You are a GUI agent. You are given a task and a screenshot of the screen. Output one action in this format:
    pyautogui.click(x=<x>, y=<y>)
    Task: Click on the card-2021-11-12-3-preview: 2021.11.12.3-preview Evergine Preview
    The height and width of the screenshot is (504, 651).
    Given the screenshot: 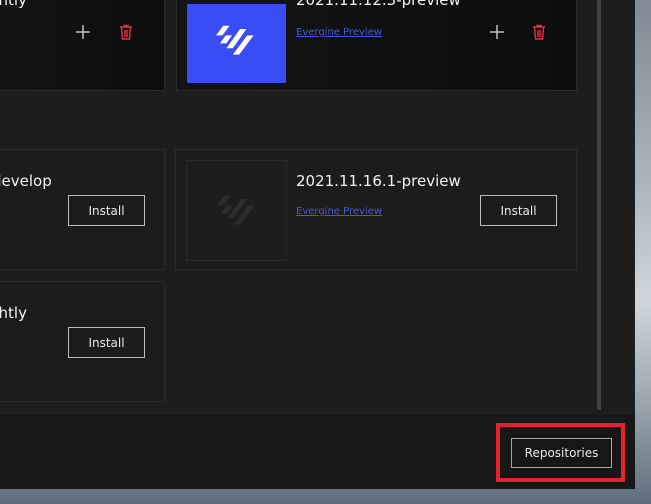 What is the action you would take?
    pyautogui.click(x=376, y=45)
    